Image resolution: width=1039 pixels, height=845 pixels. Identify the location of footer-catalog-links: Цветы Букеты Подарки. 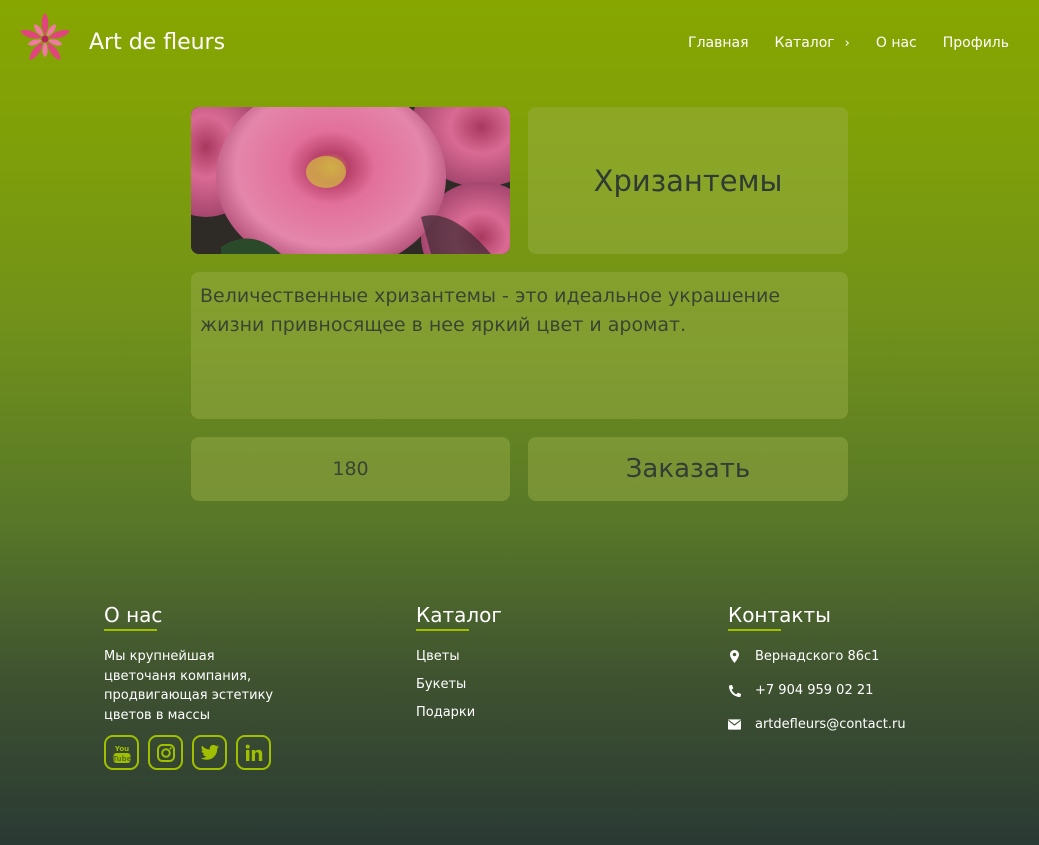
(459, 684).